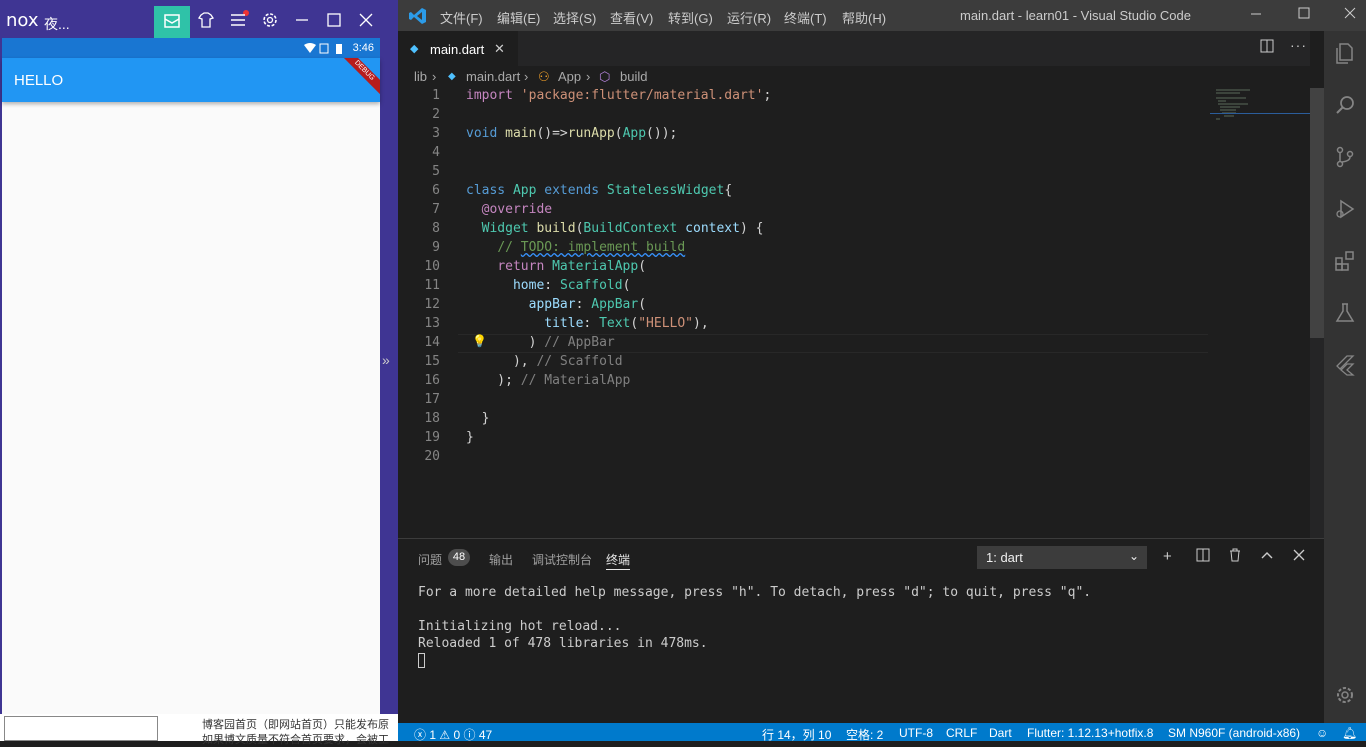  What do you see at coordinates (199, 730) in the screenshot?
I see `background-window-strip: 博客园首页（即网站首页）只能发布原 如果博文质量不符合首页要求，会被工` at bounding box center [199, 730].